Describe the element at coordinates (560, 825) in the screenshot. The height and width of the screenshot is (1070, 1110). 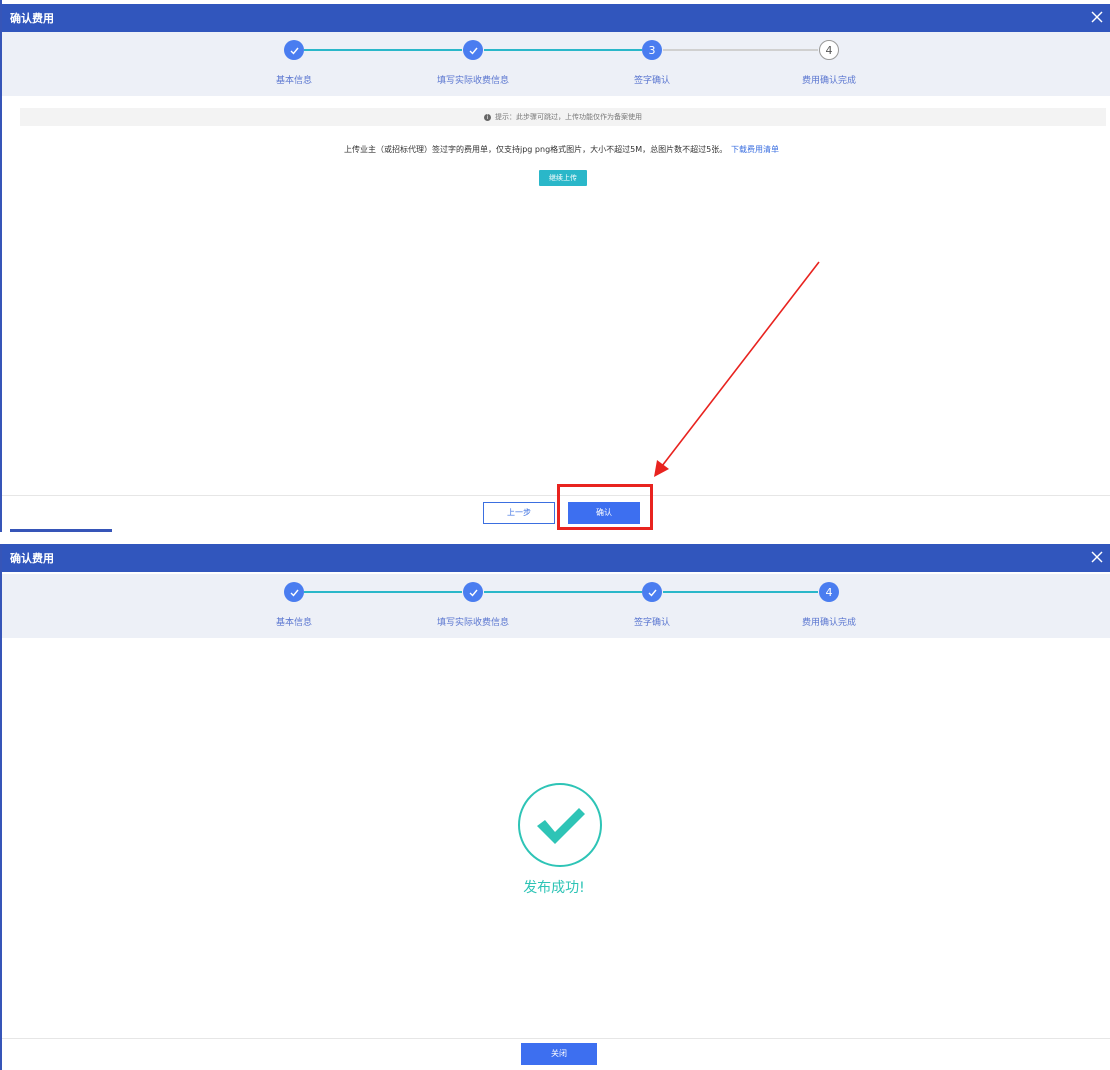
I see `success-check-icon` at that location.